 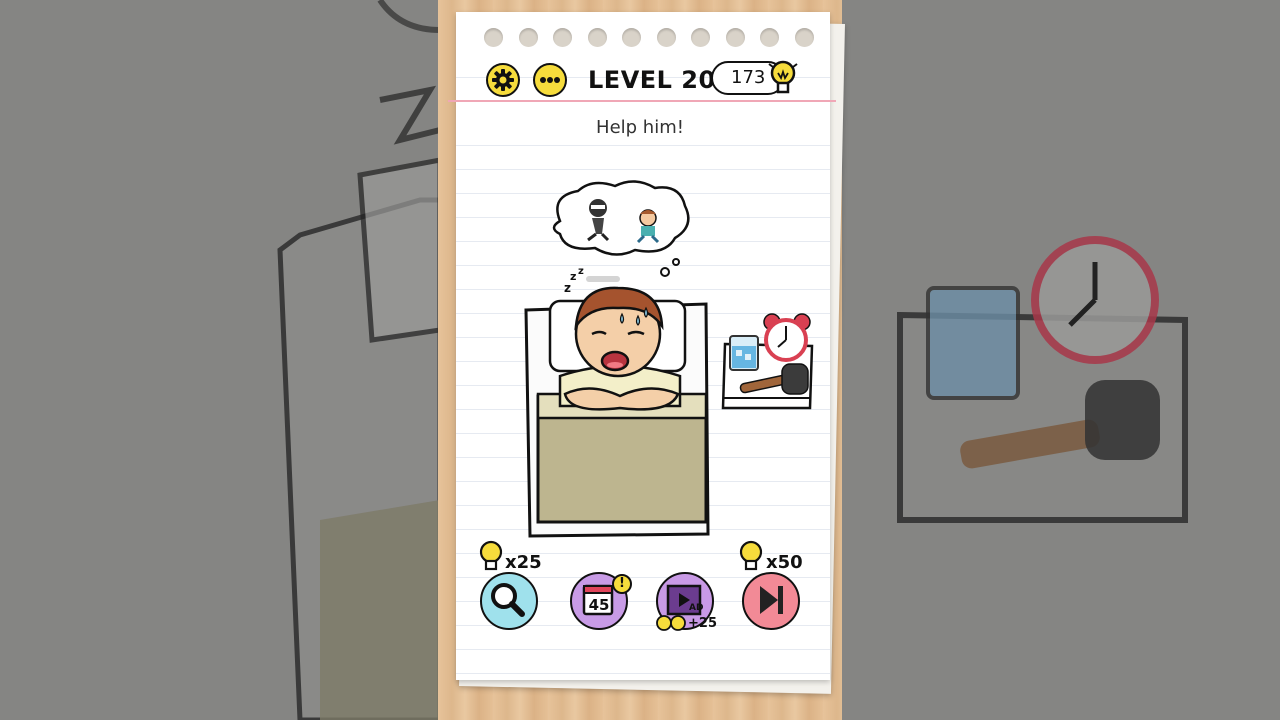 I want to click on margin-line, so click(x=642, y=101).